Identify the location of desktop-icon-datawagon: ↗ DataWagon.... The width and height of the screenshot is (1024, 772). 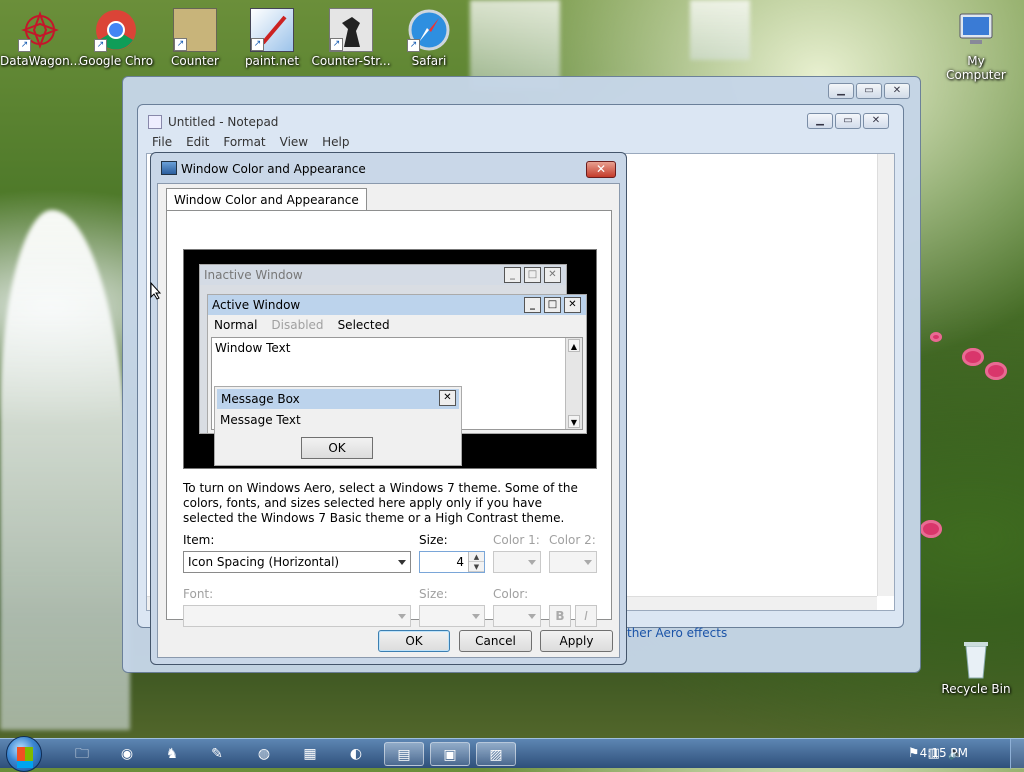
(40, 38).